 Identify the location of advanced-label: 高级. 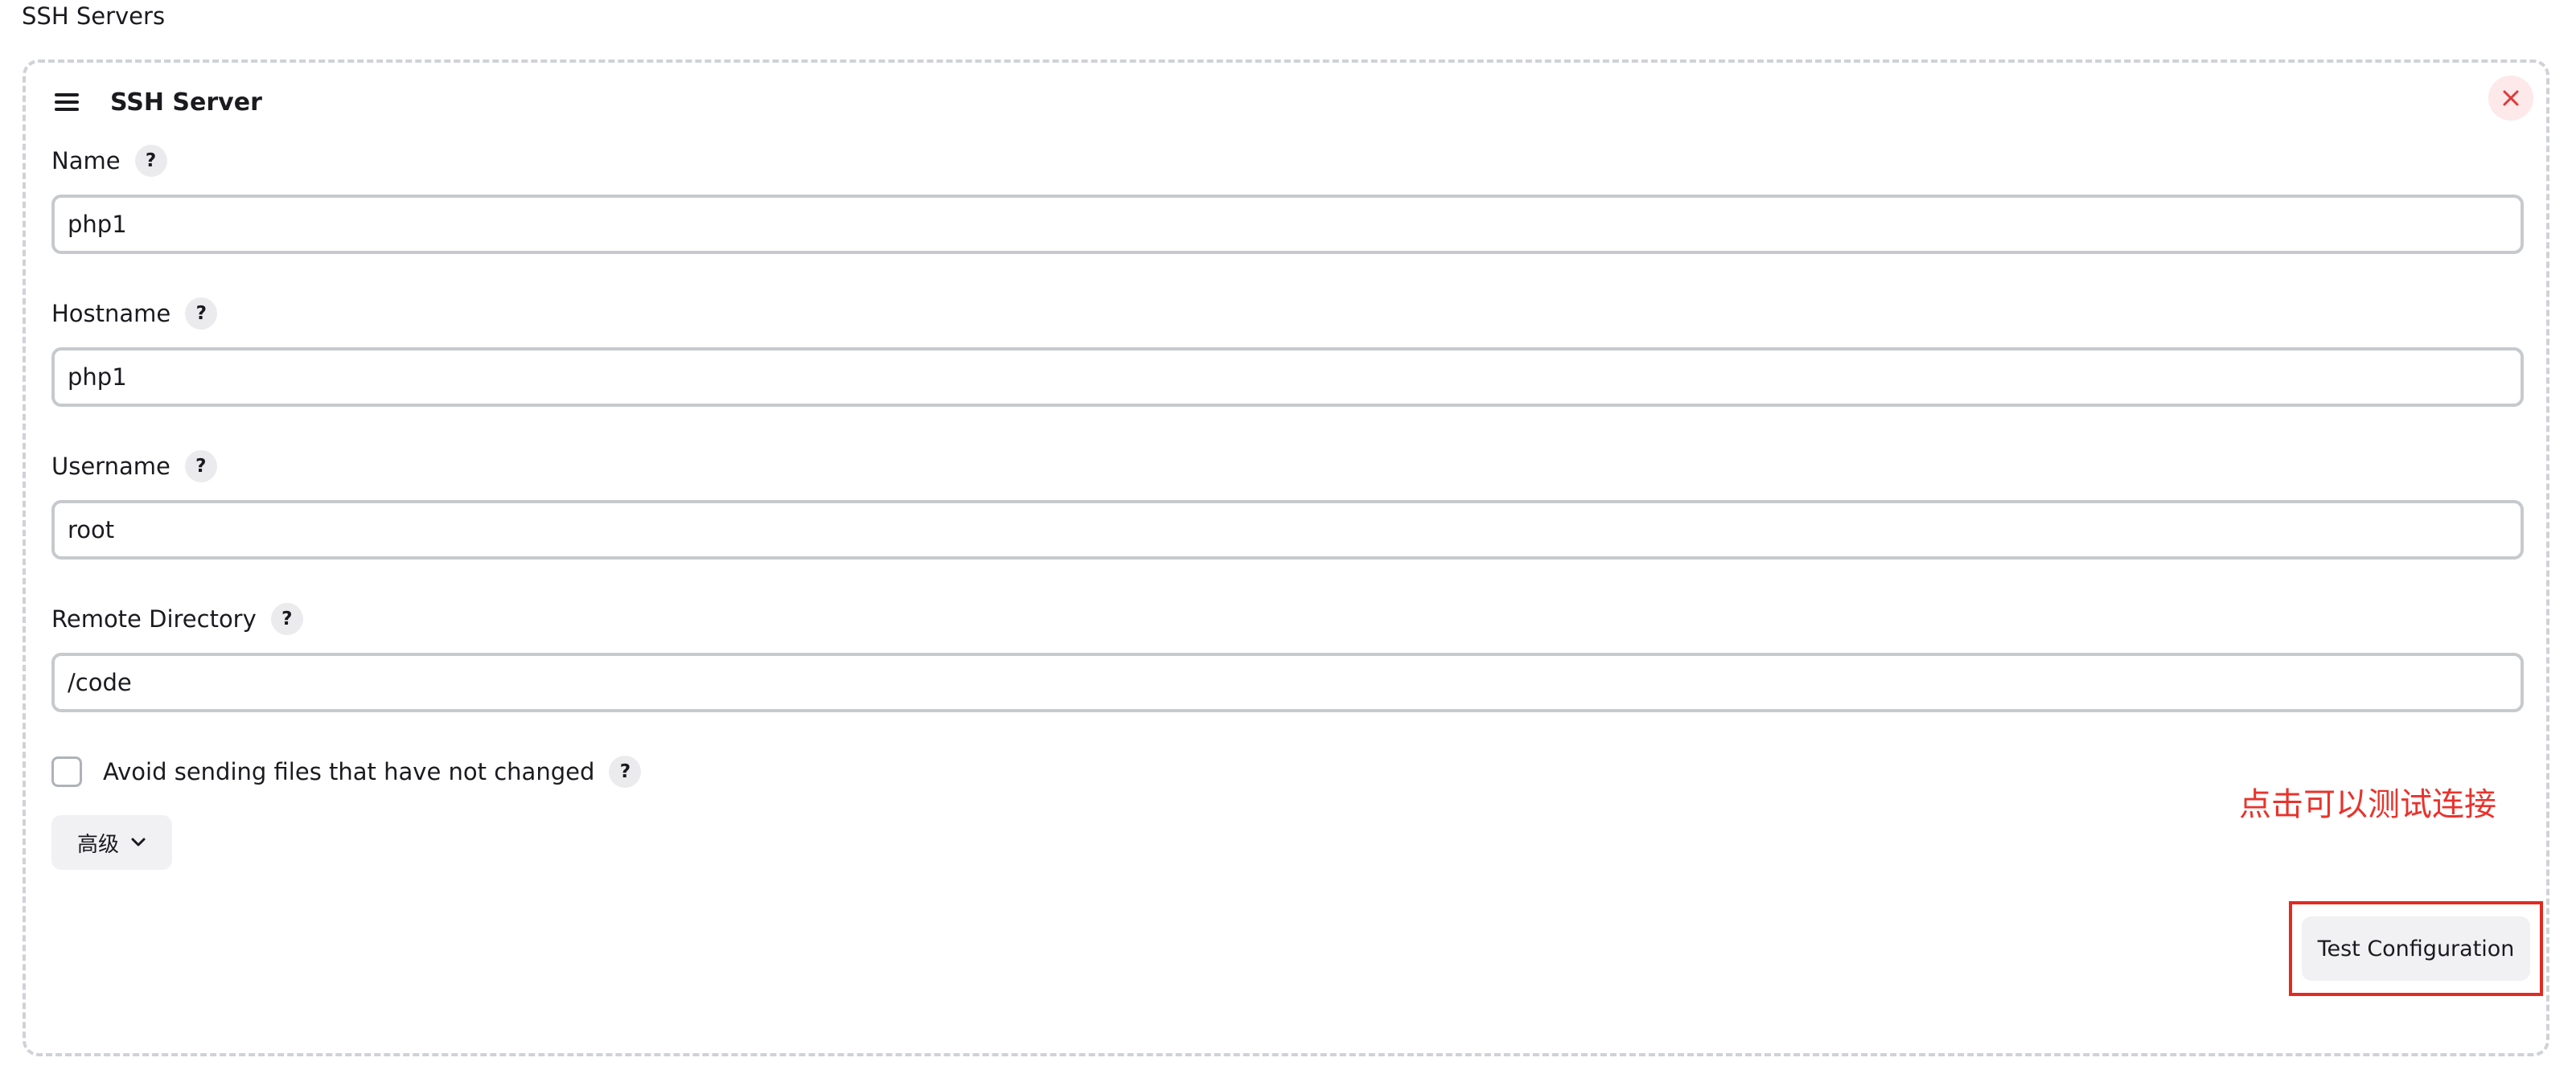
(97, 844).